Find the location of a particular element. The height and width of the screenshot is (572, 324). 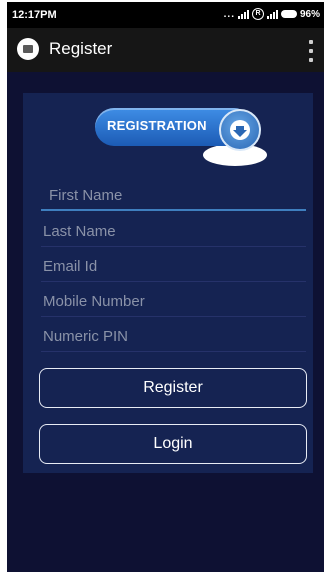

banner-label: REGISTRATION is located at coordinates (157, 125).